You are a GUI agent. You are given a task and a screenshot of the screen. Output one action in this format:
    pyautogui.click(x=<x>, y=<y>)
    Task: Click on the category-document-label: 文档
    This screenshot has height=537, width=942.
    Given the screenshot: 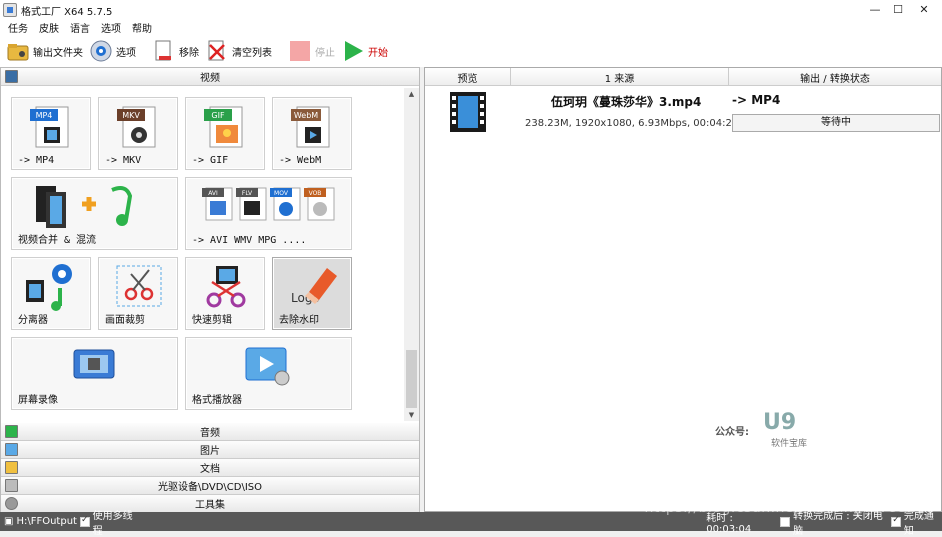 What is the action you would take?
    pyautogui.click(x=210, y=469)
    